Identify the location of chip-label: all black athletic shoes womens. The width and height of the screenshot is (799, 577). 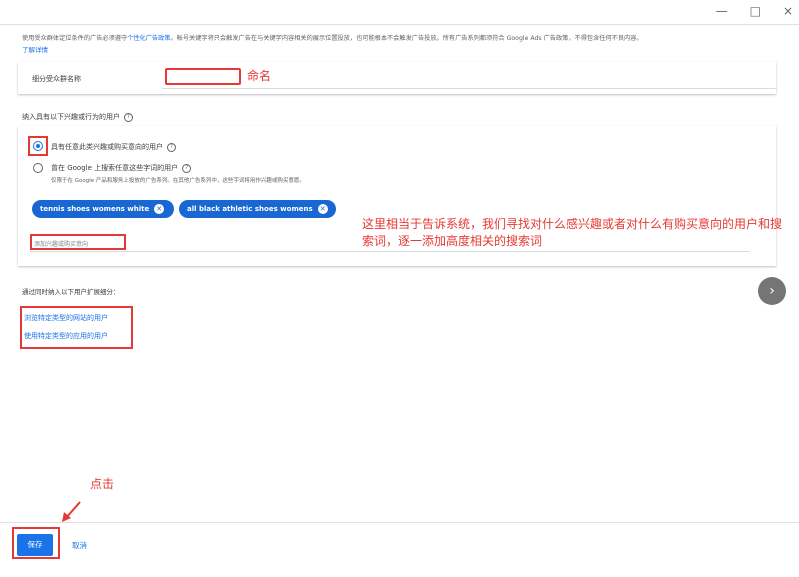
(250, 209).